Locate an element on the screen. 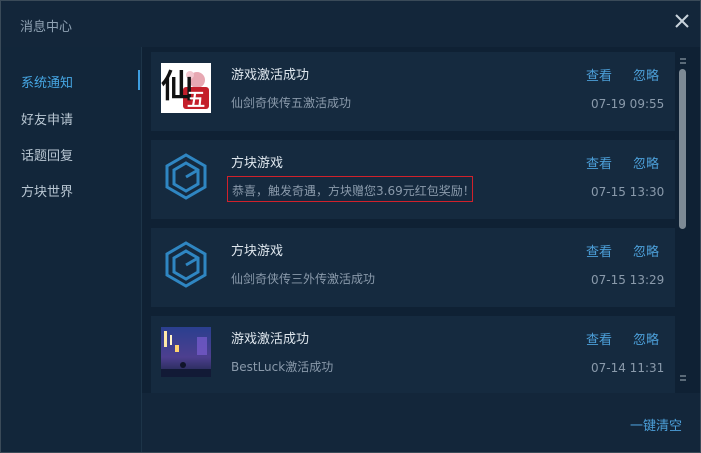 The width and height of the screenshot is (701, 453). message-time: 07-19 09:55 is located at coordinates (628, 104).